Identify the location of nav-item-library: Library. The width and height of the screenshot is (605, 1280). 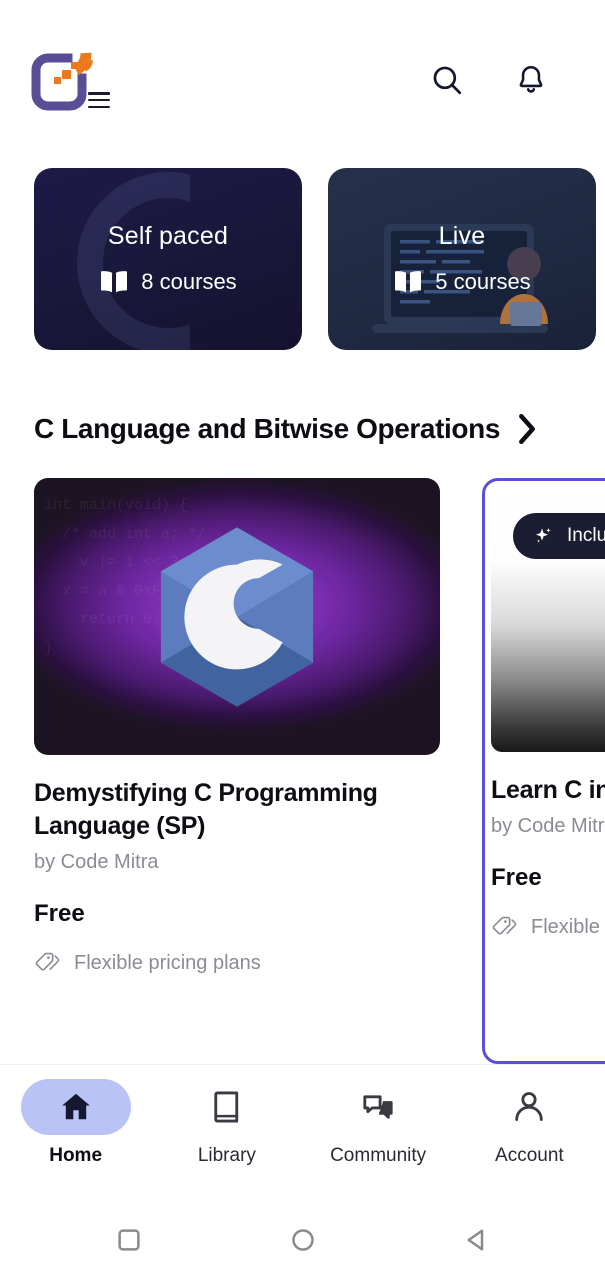
(226, 1123).